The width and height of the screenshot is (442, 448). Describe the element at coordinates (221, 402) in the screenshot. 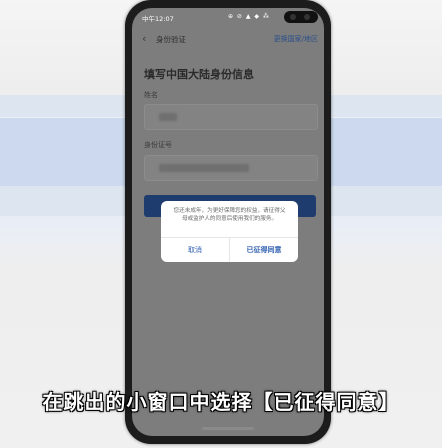

I see `video-caption: 在跳出的小窗口中选择【已征得同意】` at that location.